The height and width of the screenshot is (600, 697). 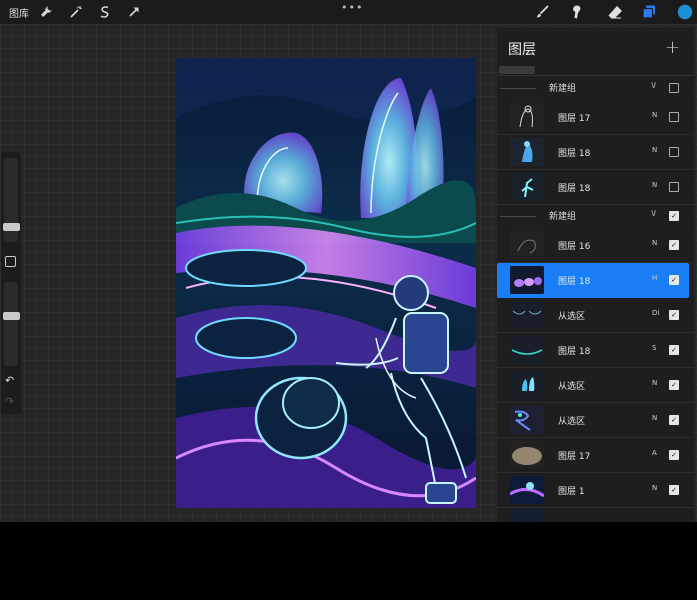 I want to click on layer-row: 图层 17 A ✓, so click(x=595, y=455).